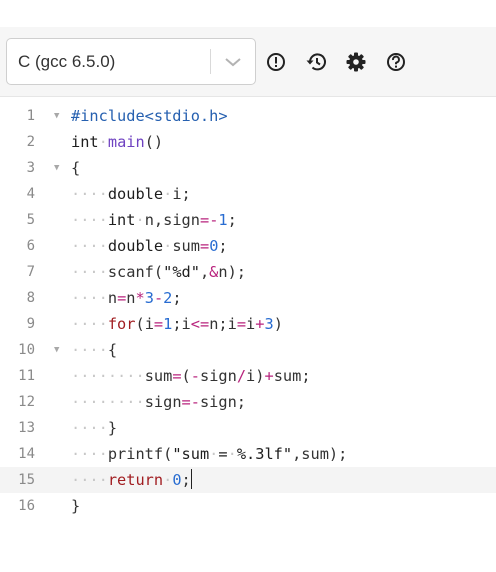  What do you see at coordinates (159, 272) in the screenshot?
I see `line-content: ····scanf("%d",&n);` at bounding box center [159, 272].